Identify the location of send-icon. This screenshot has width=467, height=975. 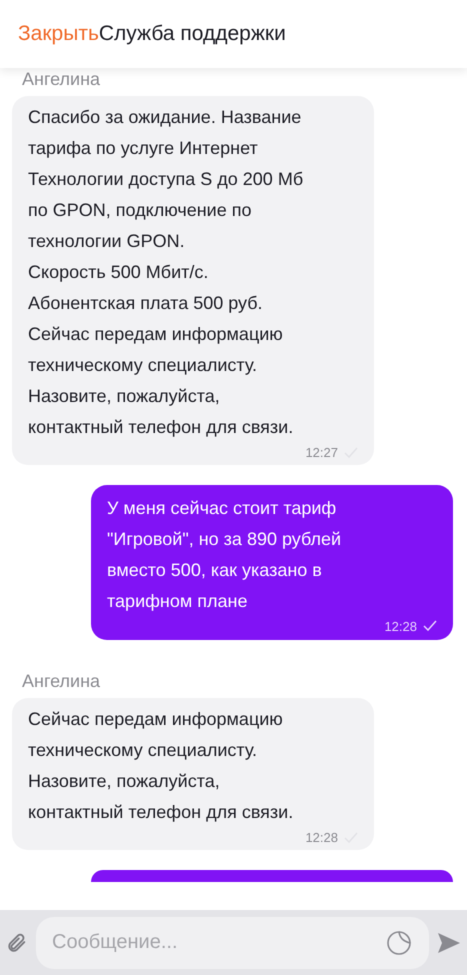
(449, 943).